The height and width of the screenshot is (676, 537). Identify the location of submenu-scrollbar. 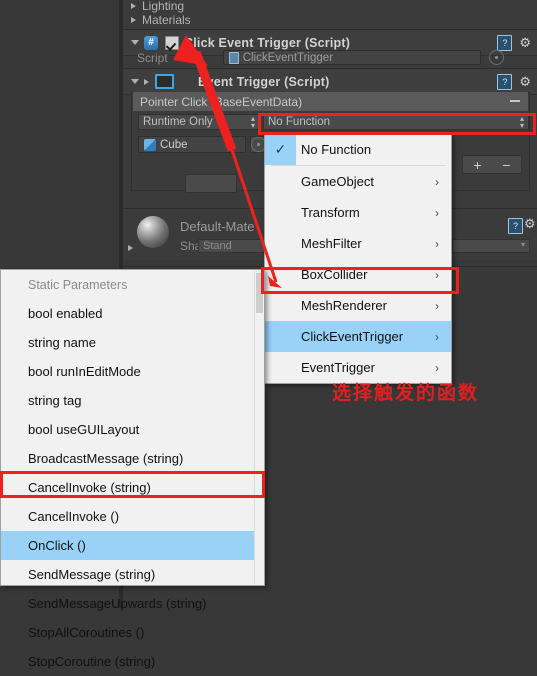
(259, 427).